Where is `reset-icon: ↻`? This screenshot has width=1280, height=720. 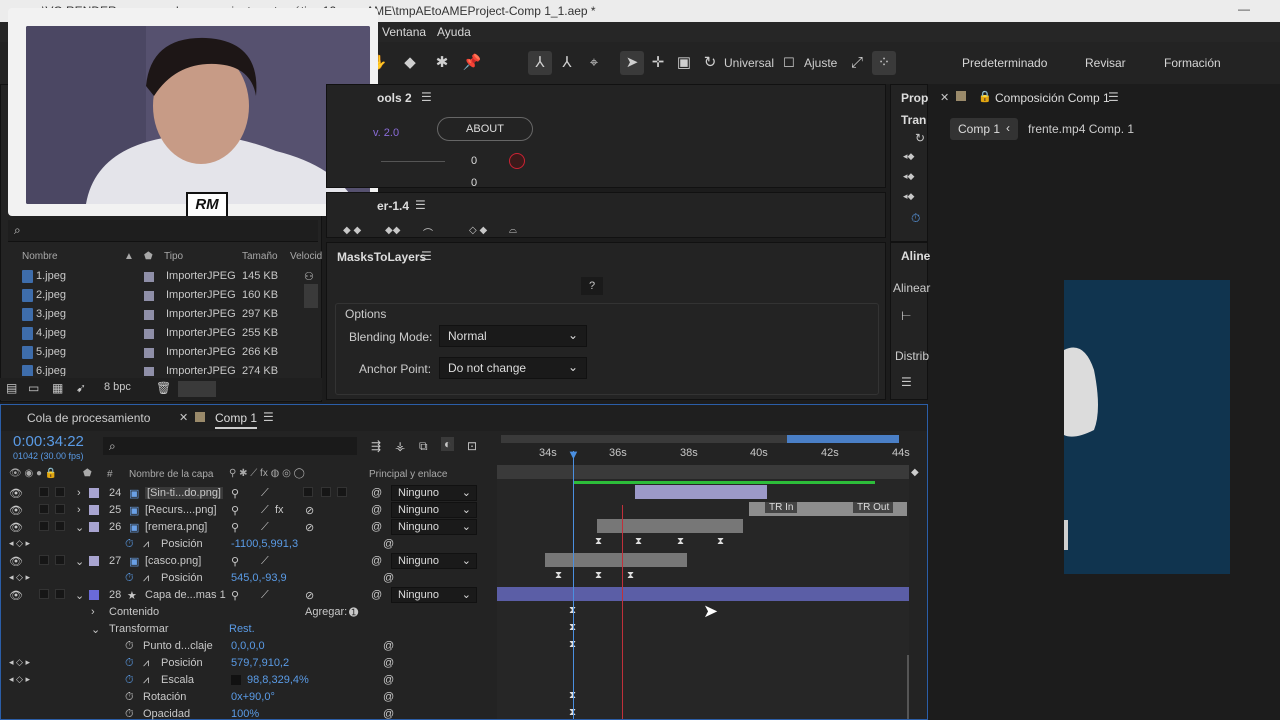 reset-icon: ↻ is located at coordinates (920, 138).